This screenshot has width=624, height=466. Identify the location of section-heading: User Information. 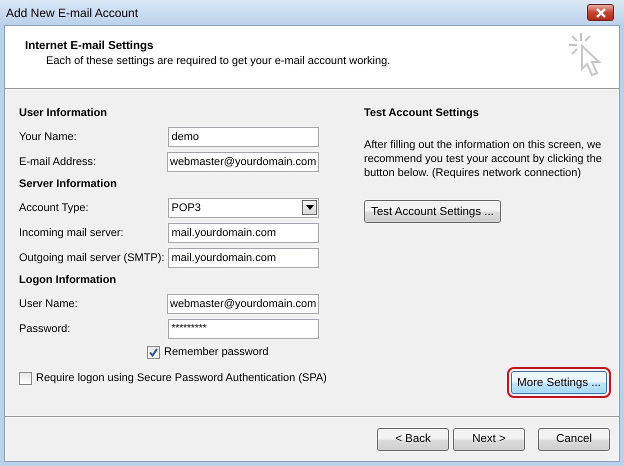
(63, 113).